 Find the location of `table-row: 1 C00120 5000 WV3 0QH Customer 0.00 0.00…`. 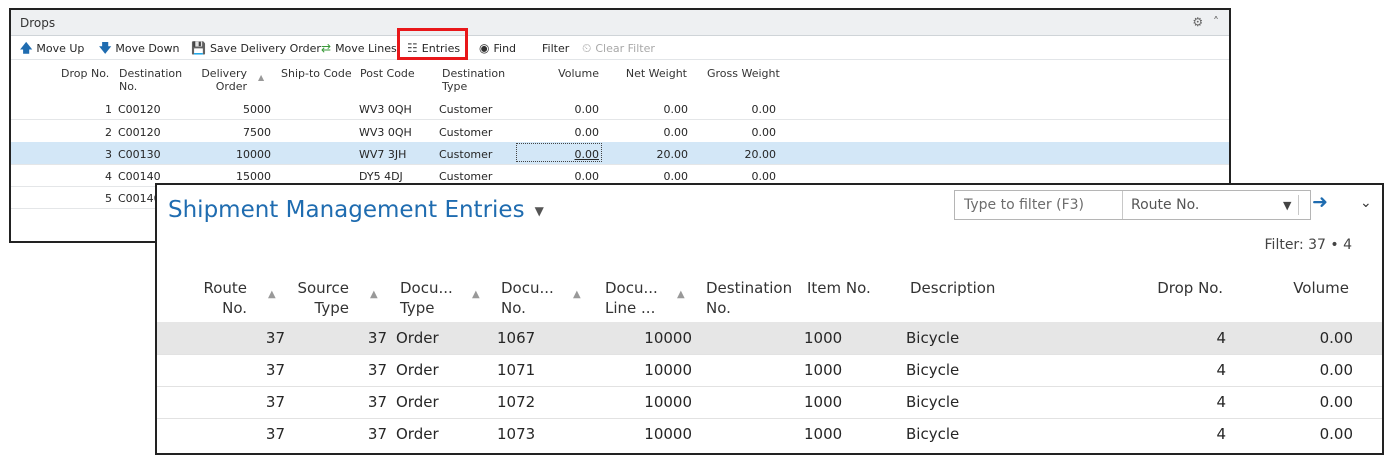

table-row: 1 C00120 5000 WV3 0QH Customer 0.00 0.00… is located at coordinates (620, 108).